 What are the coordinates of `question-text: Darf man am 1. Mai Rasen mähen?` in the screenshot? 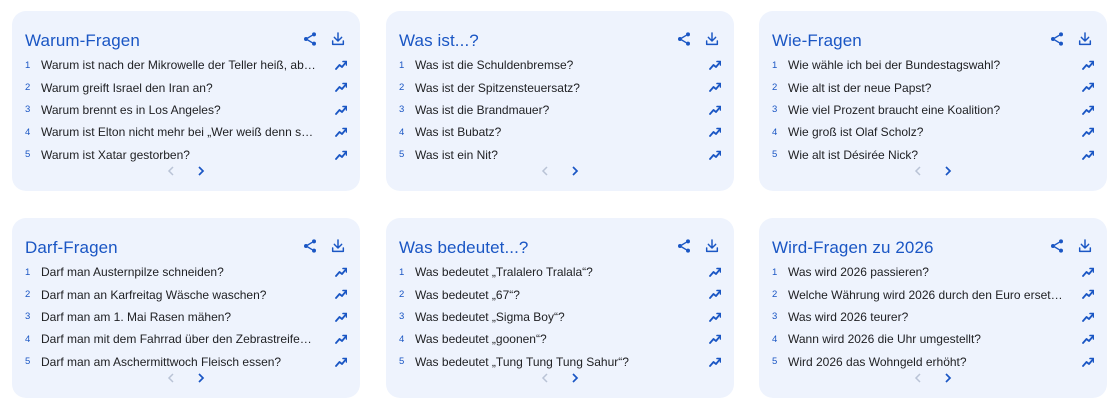 It's located at (136, 316).